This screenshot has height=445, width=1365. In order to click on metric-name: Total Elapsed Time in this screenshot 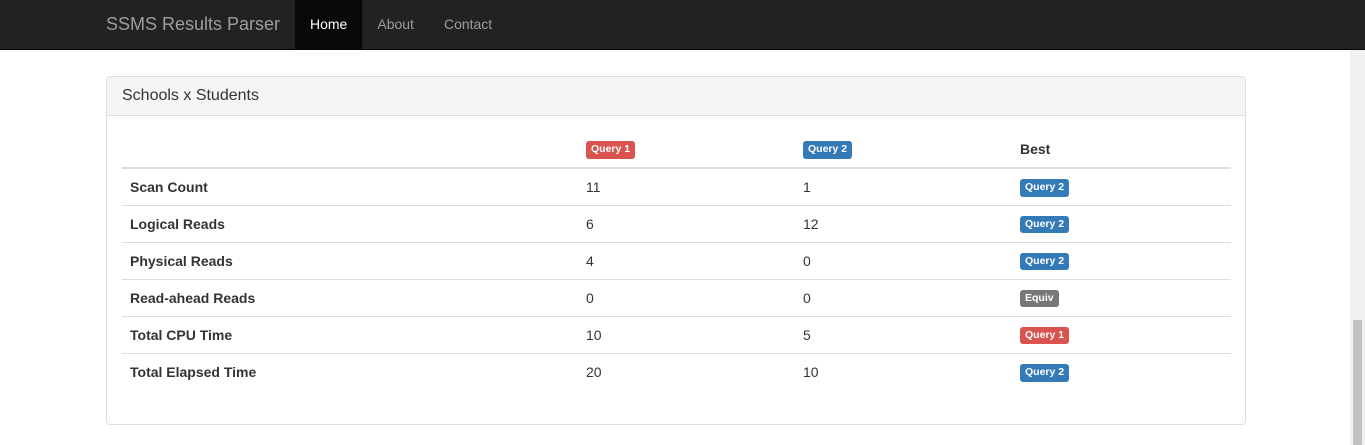, I will do `click(350, 371)`.